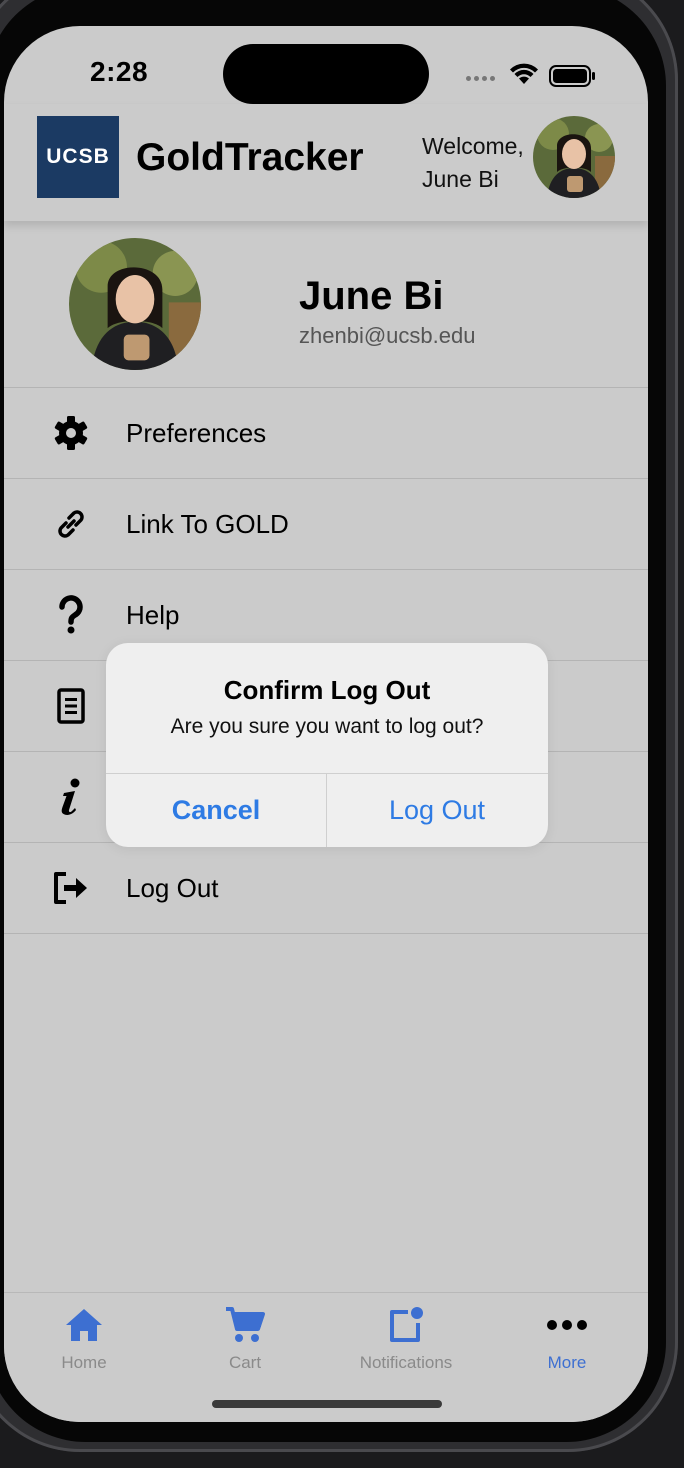 Image resolution: width=684 pixels, height=1468 pixels. What do you see at coordinates (327, 690) in the screenshot?
I see `alert-title: Confirm Log Out` at bounding box center [327, 690].